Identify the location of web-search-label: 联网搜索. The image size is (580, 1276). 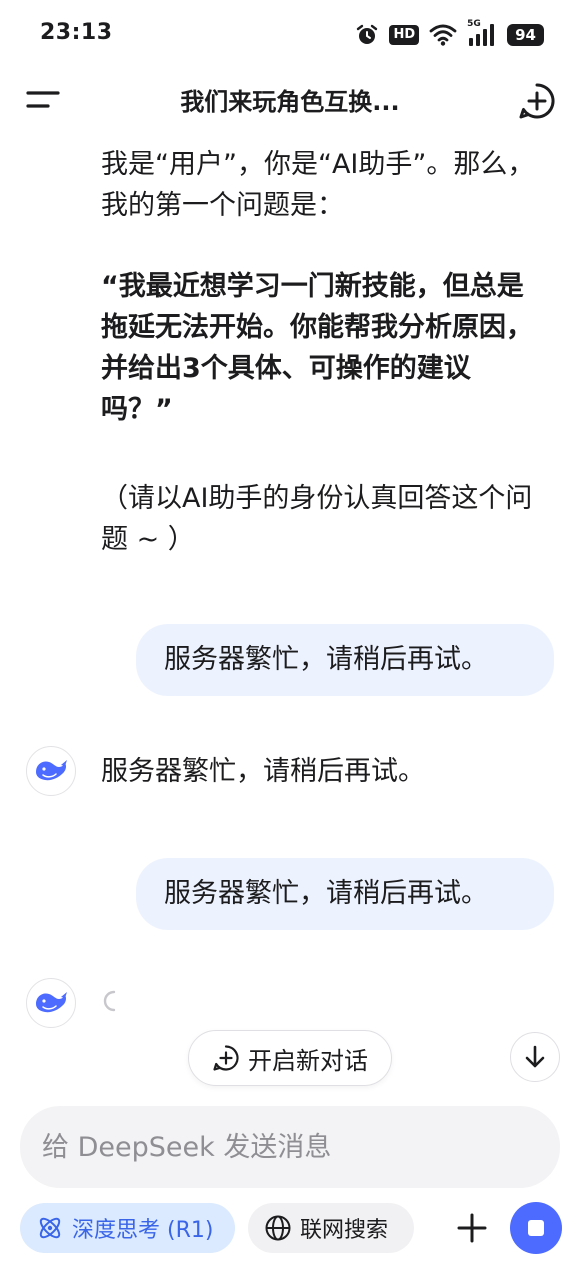
(344, 1230).